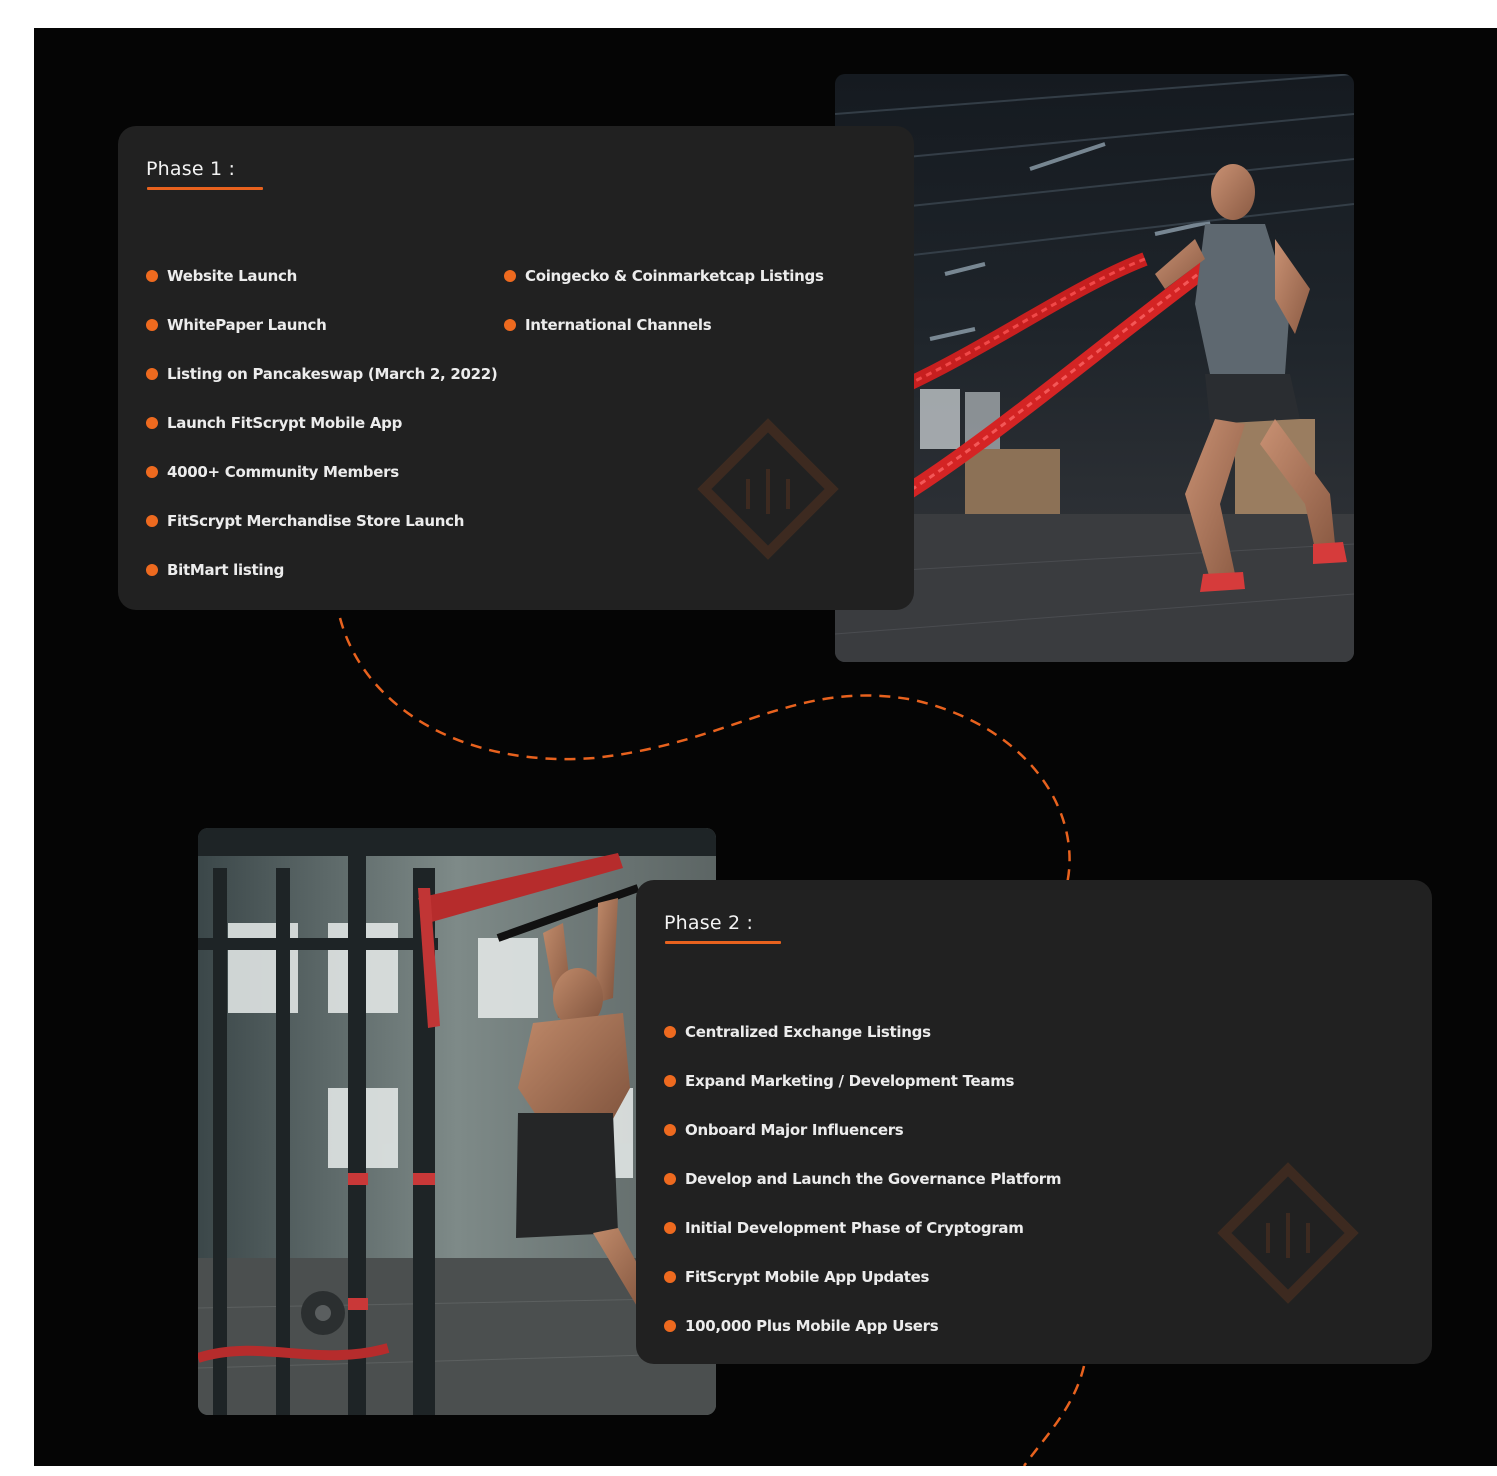 The height and width of the screenshot is (1476, 1497). I want to click on list-item: Launch FitScrypt Mobile App, so click(321, 436).